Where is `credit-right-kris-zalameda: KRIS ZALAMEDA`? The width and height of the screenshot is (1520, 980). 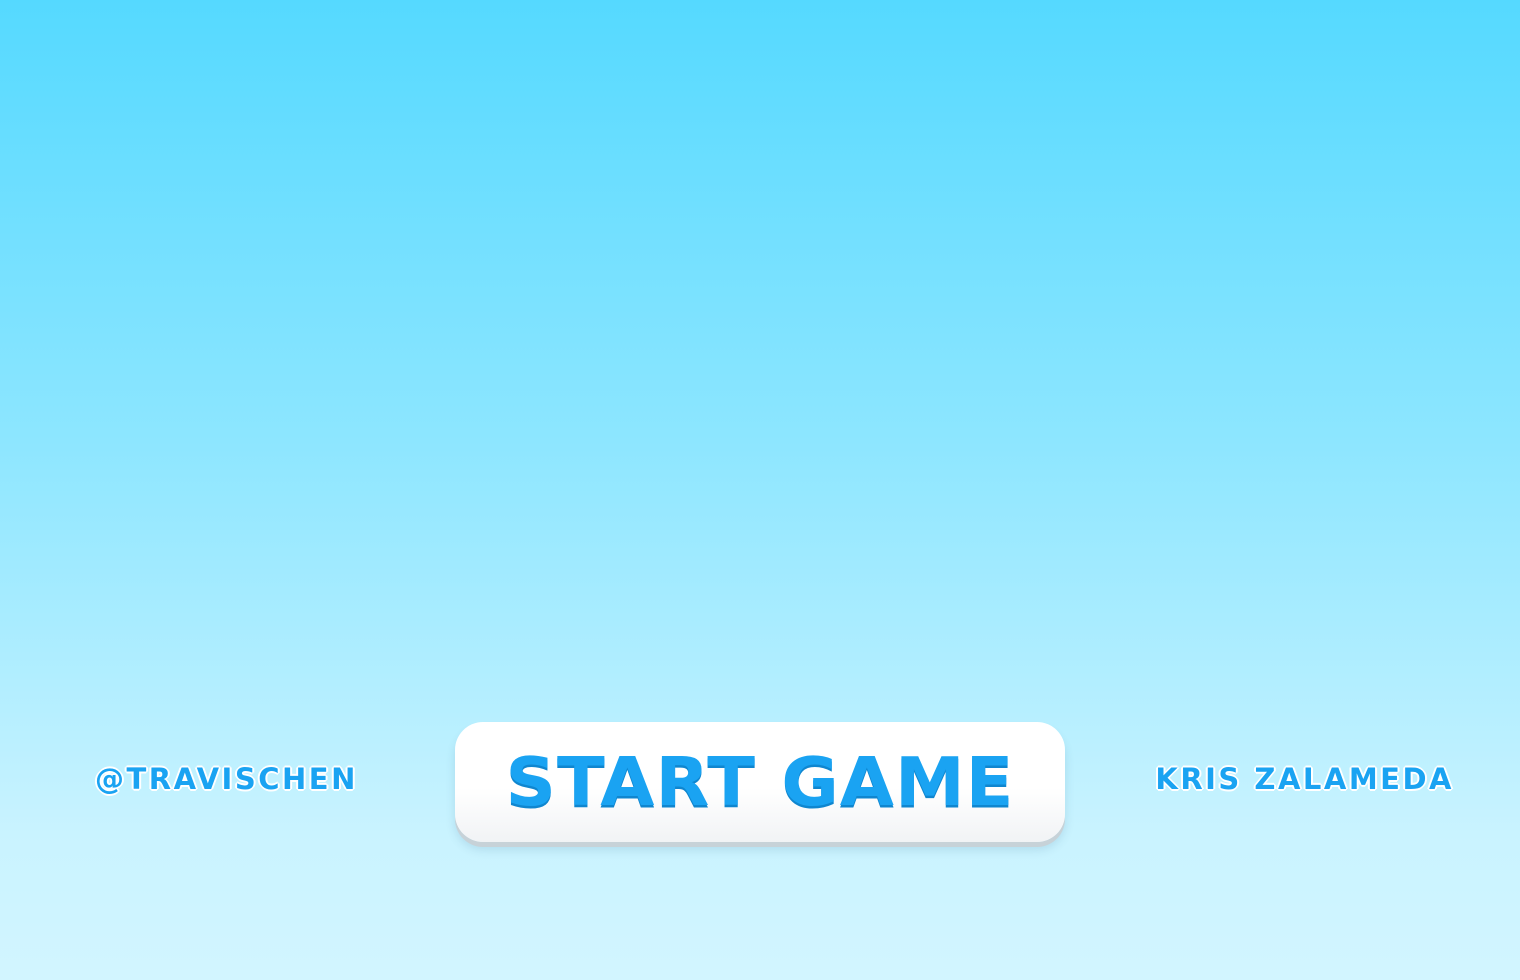
credit-right-kris-zalameda: KRIS ZALAMEDA is located at coordinates (1304, 779).